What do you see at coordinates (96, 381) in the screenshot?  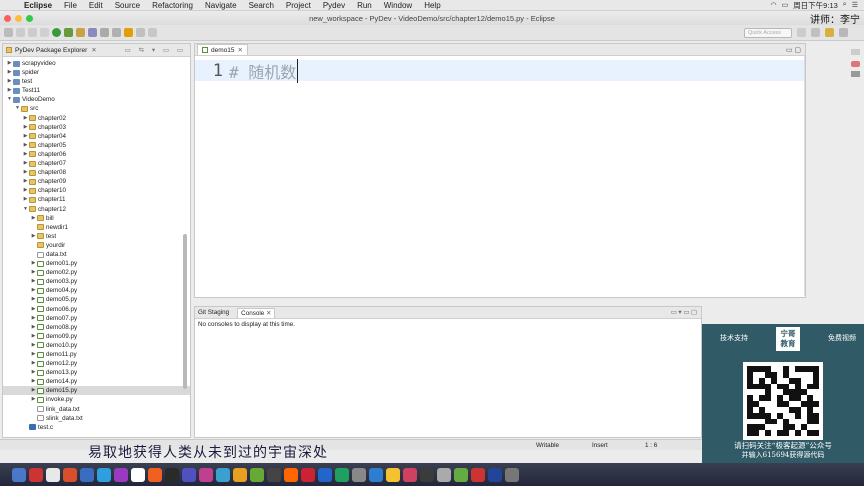 I see `tree-item: ▶ demo14.py` at bounding box center [96, 381].